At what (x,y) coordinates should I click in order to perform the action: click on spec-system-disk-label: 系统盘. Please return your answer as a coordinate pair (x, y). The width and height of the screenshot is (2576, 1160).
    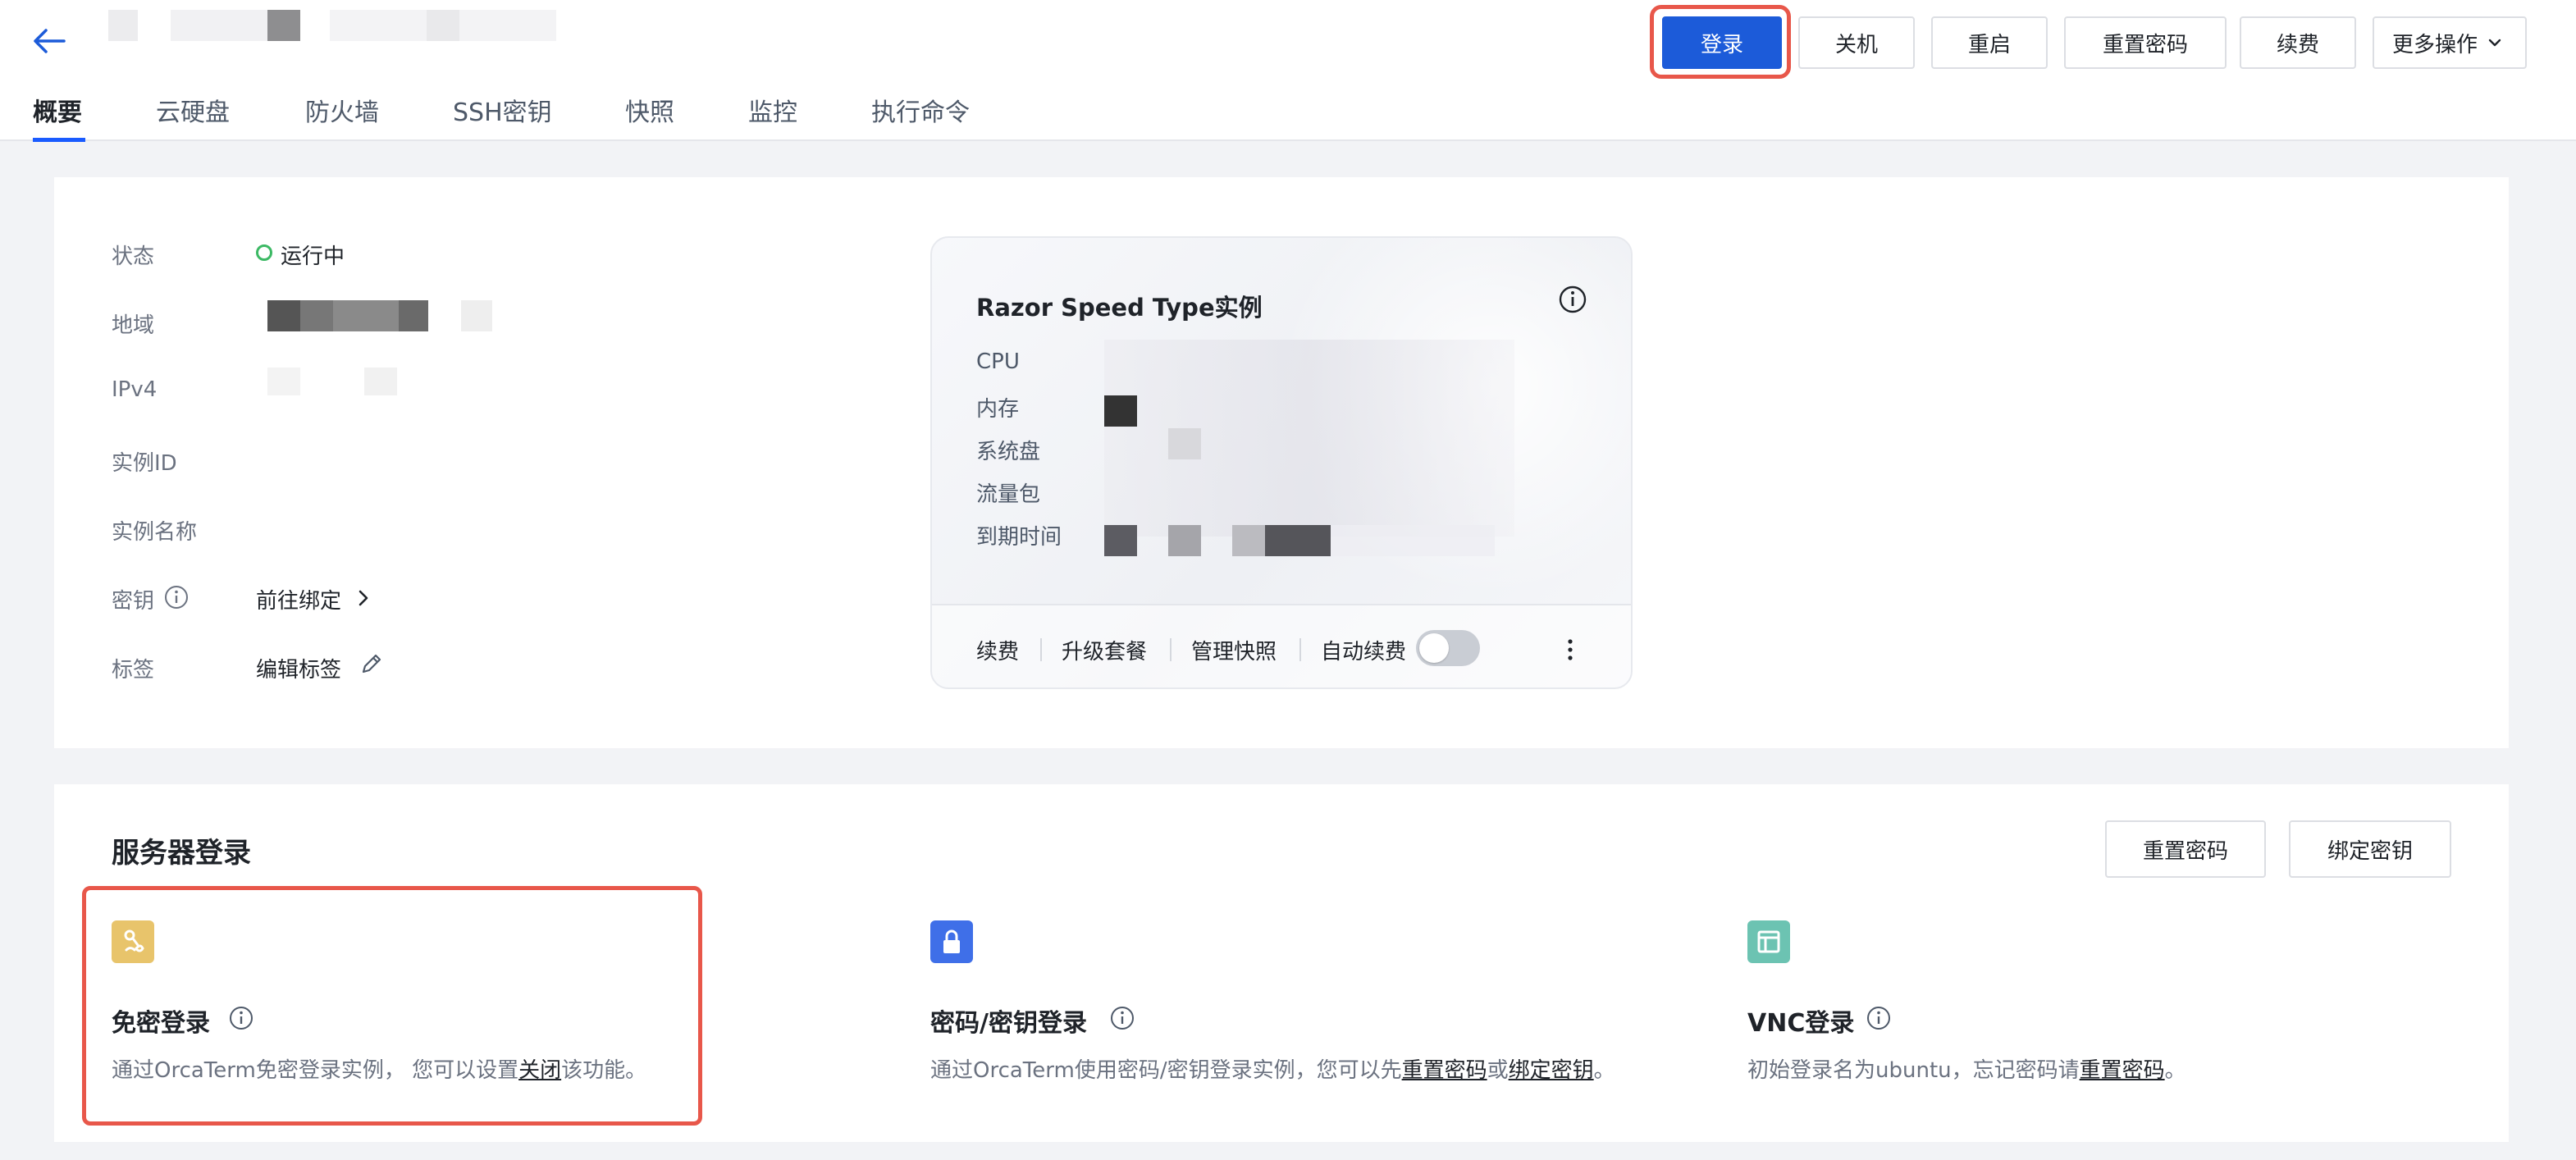
    Looking at the image, I should click on (1008, 452).